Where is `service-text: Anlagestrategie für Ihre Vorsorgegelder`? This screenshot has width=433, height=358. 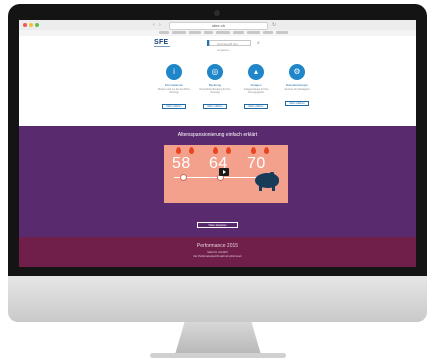 service-text: Anlagestrategie für Ihre Vorsorgegelder is located at coordinates (256, 91).